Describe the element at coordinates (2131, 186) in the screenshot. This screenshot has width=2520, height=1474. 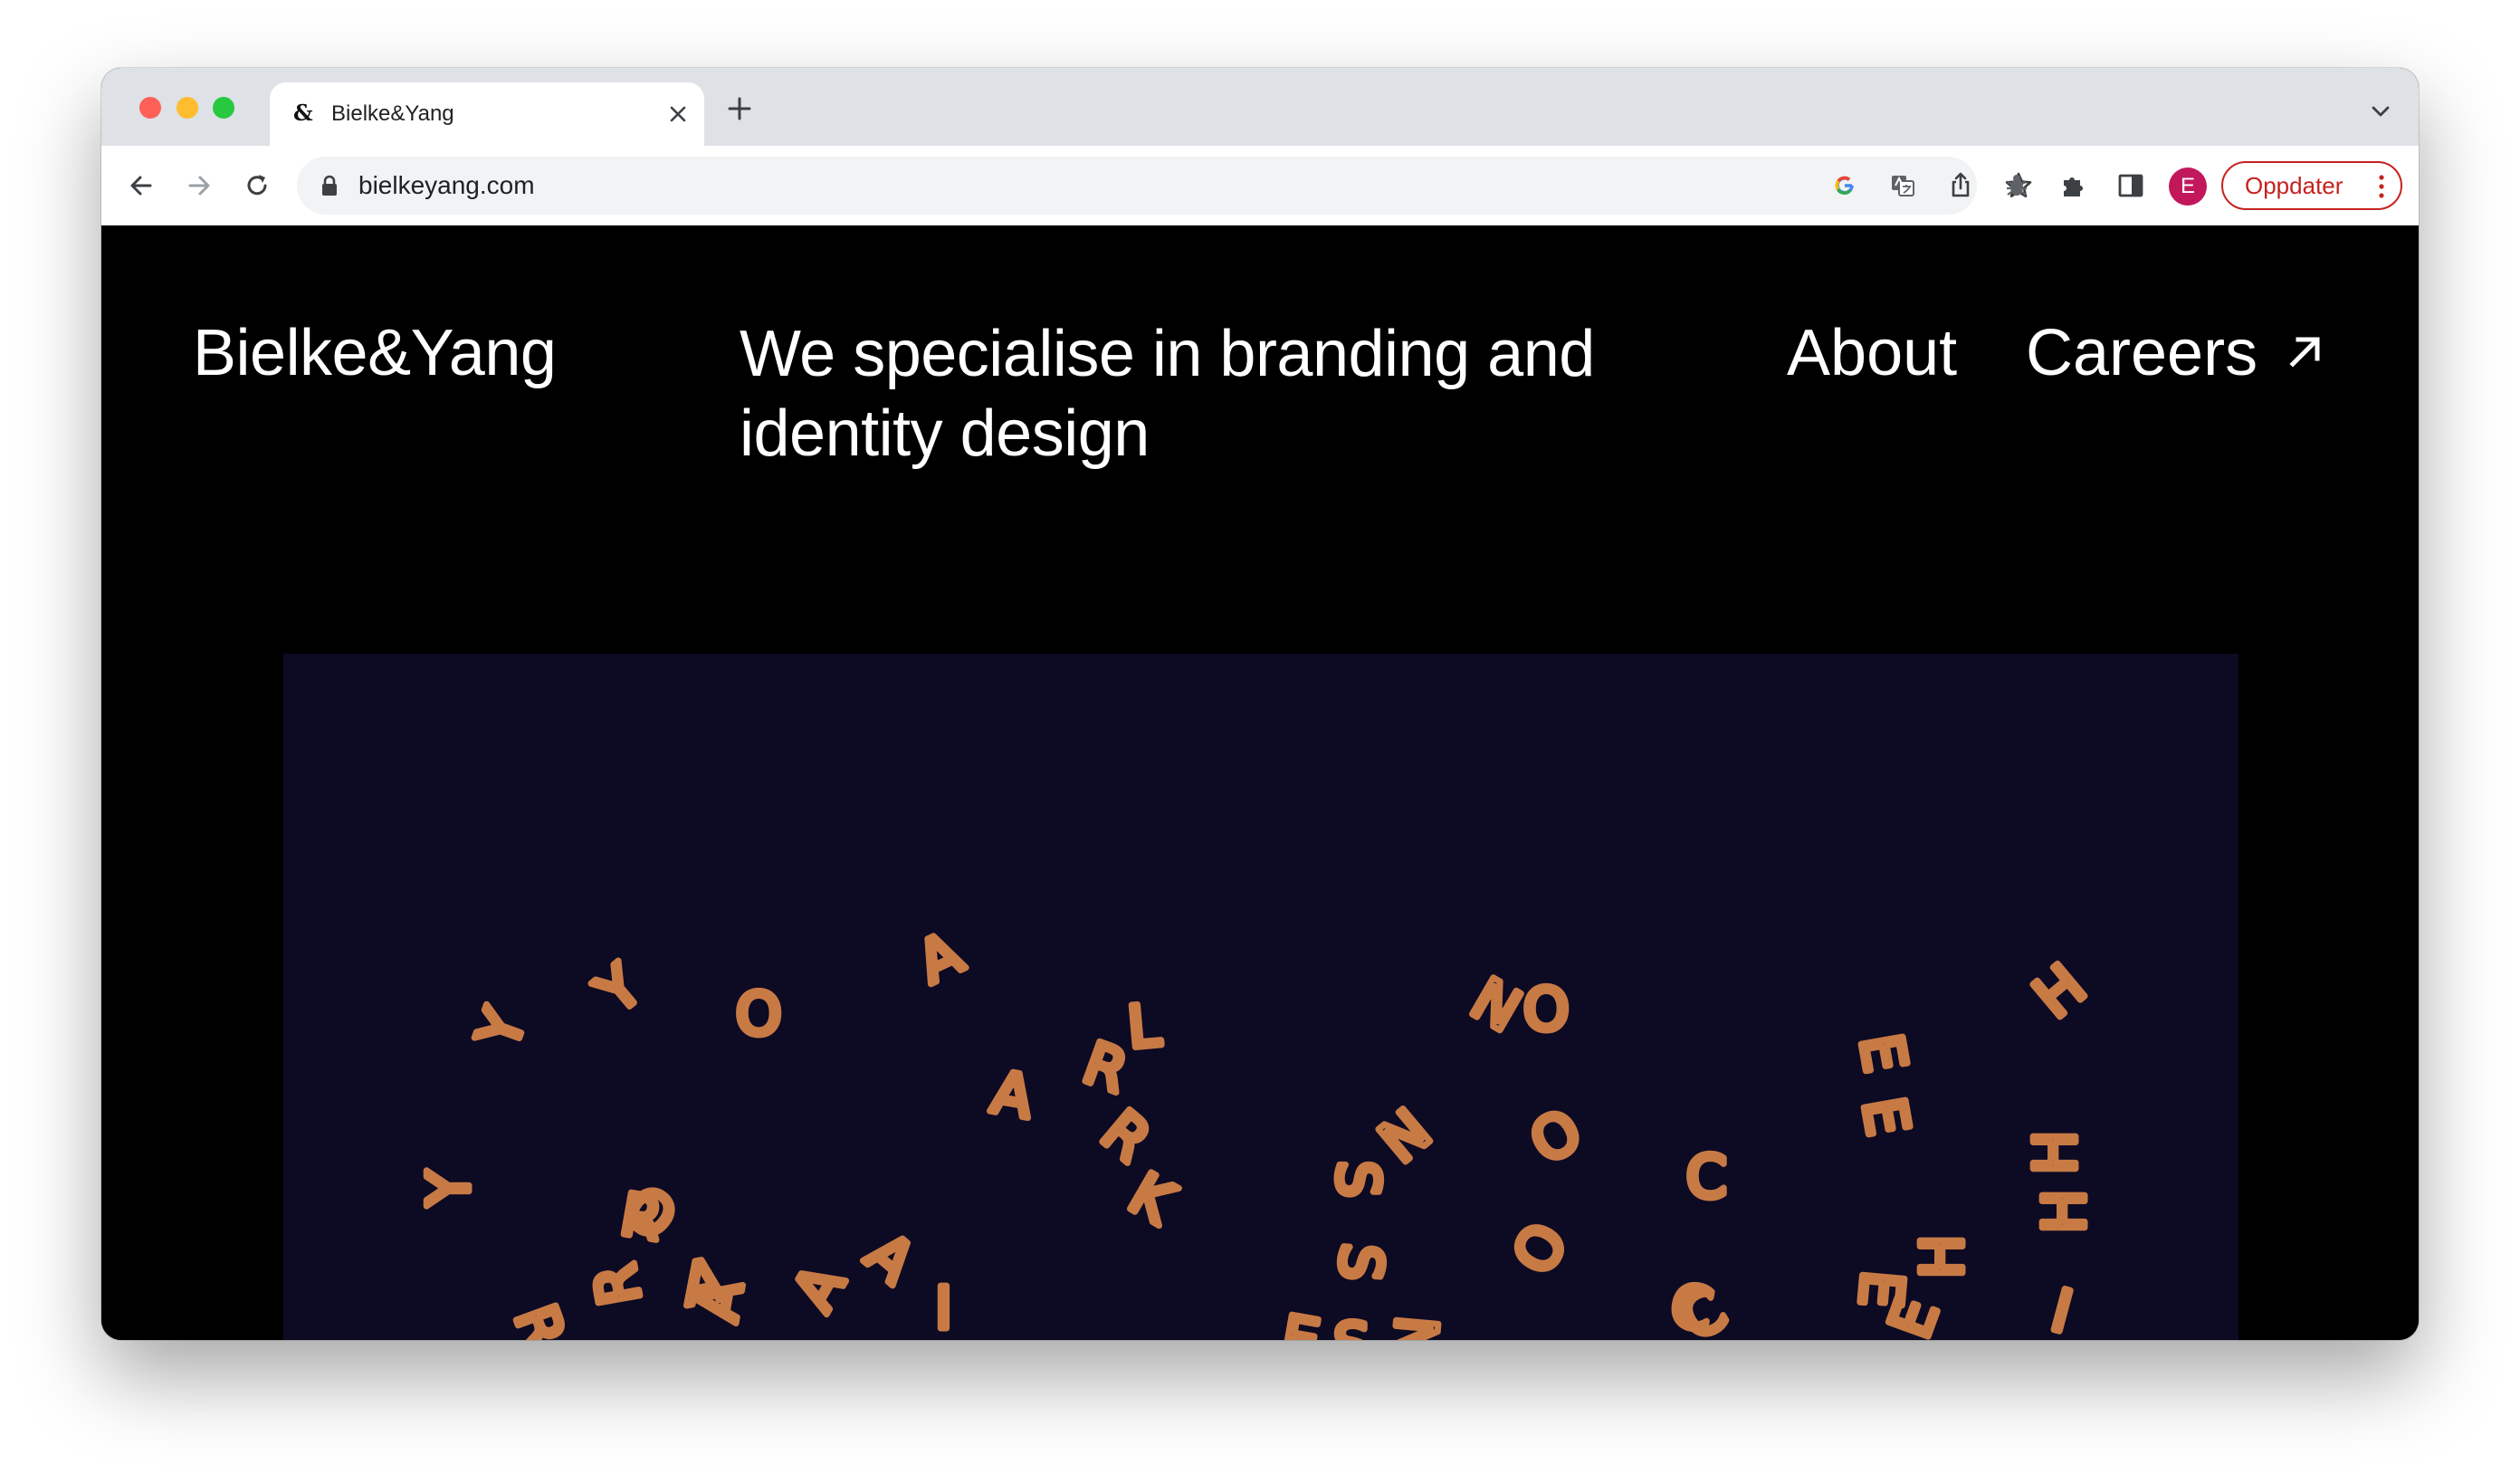
I see `side-panel-icon` at that location.